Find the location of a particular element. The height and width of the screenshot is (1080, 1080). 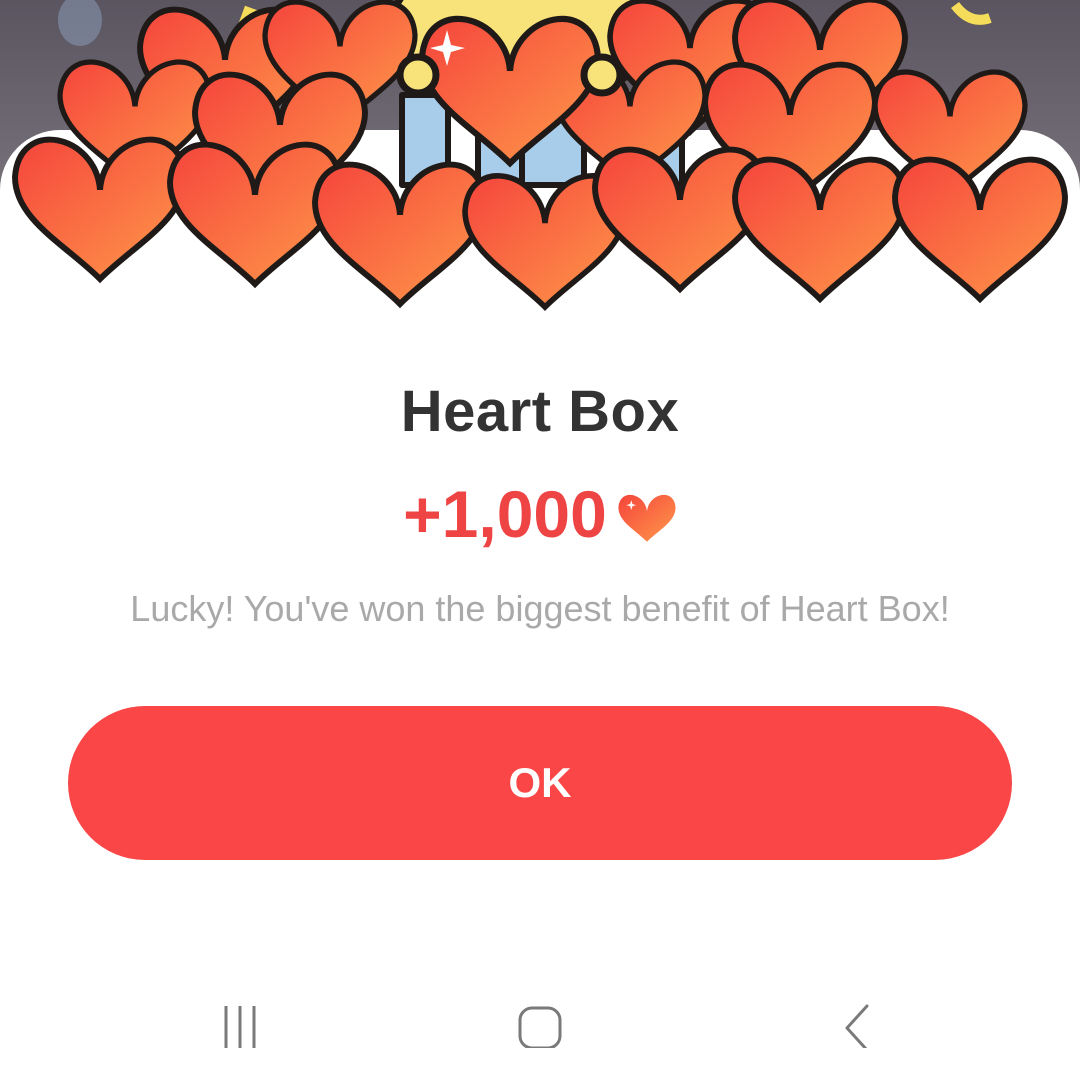

system-navigation-bar is located at coordinates (540, 1017).